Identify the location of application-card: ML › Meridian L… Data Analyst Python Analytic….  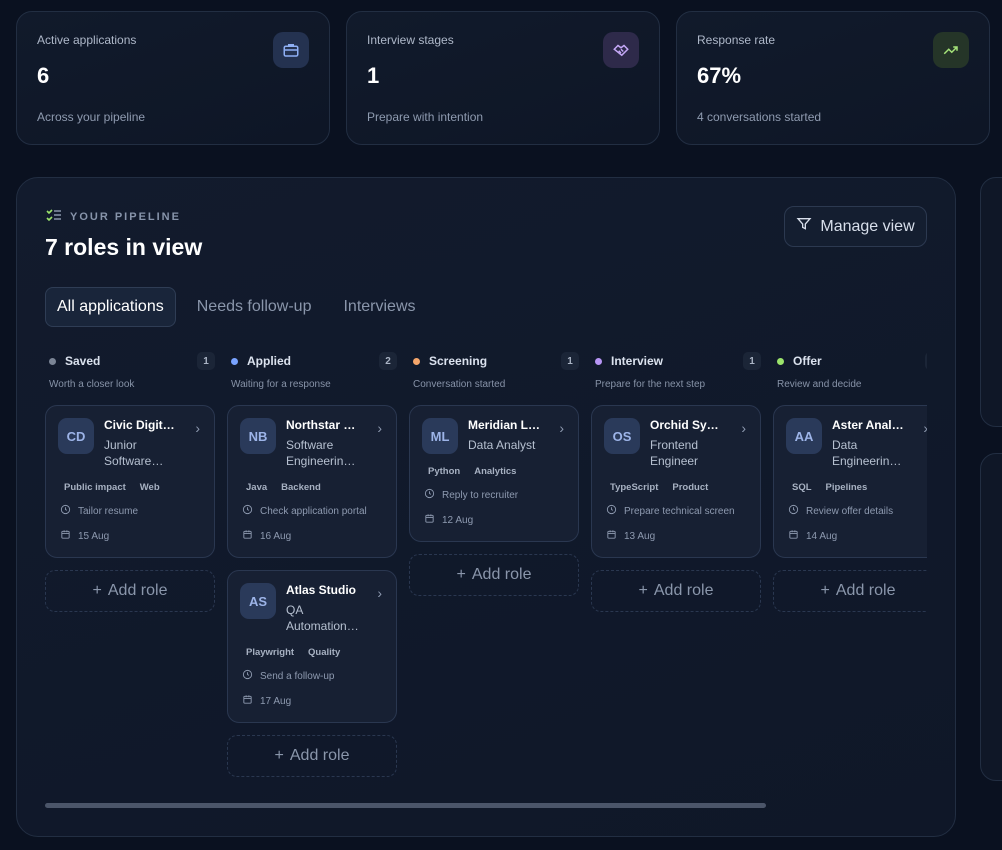
(494, 473).